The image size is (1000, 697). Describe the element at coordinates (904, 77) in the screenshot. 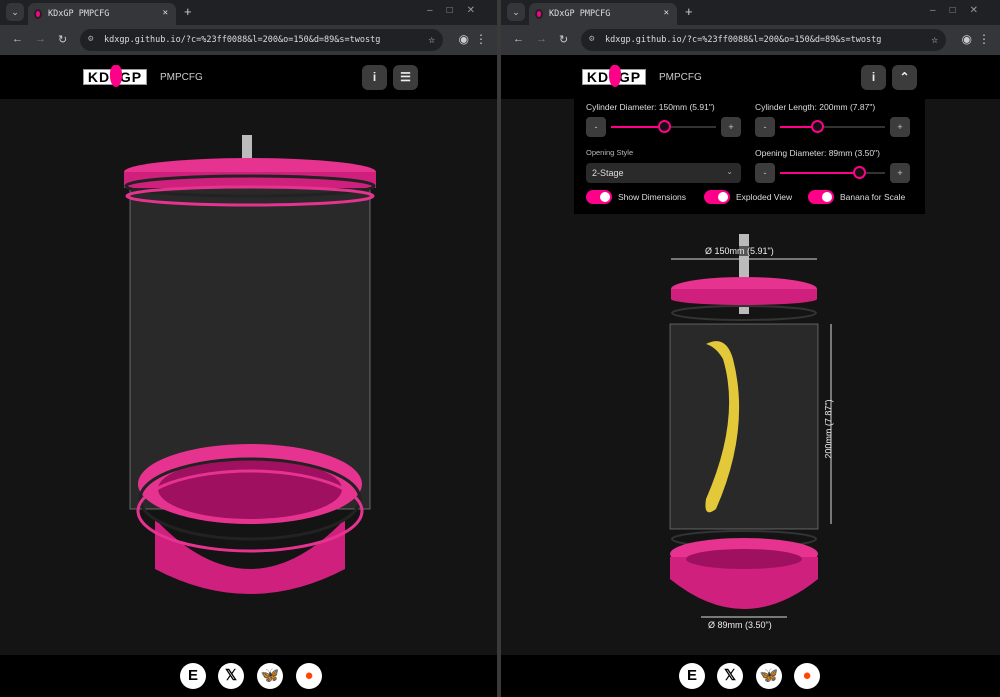

I see `collapse-settings-button: ⌃` at that location.